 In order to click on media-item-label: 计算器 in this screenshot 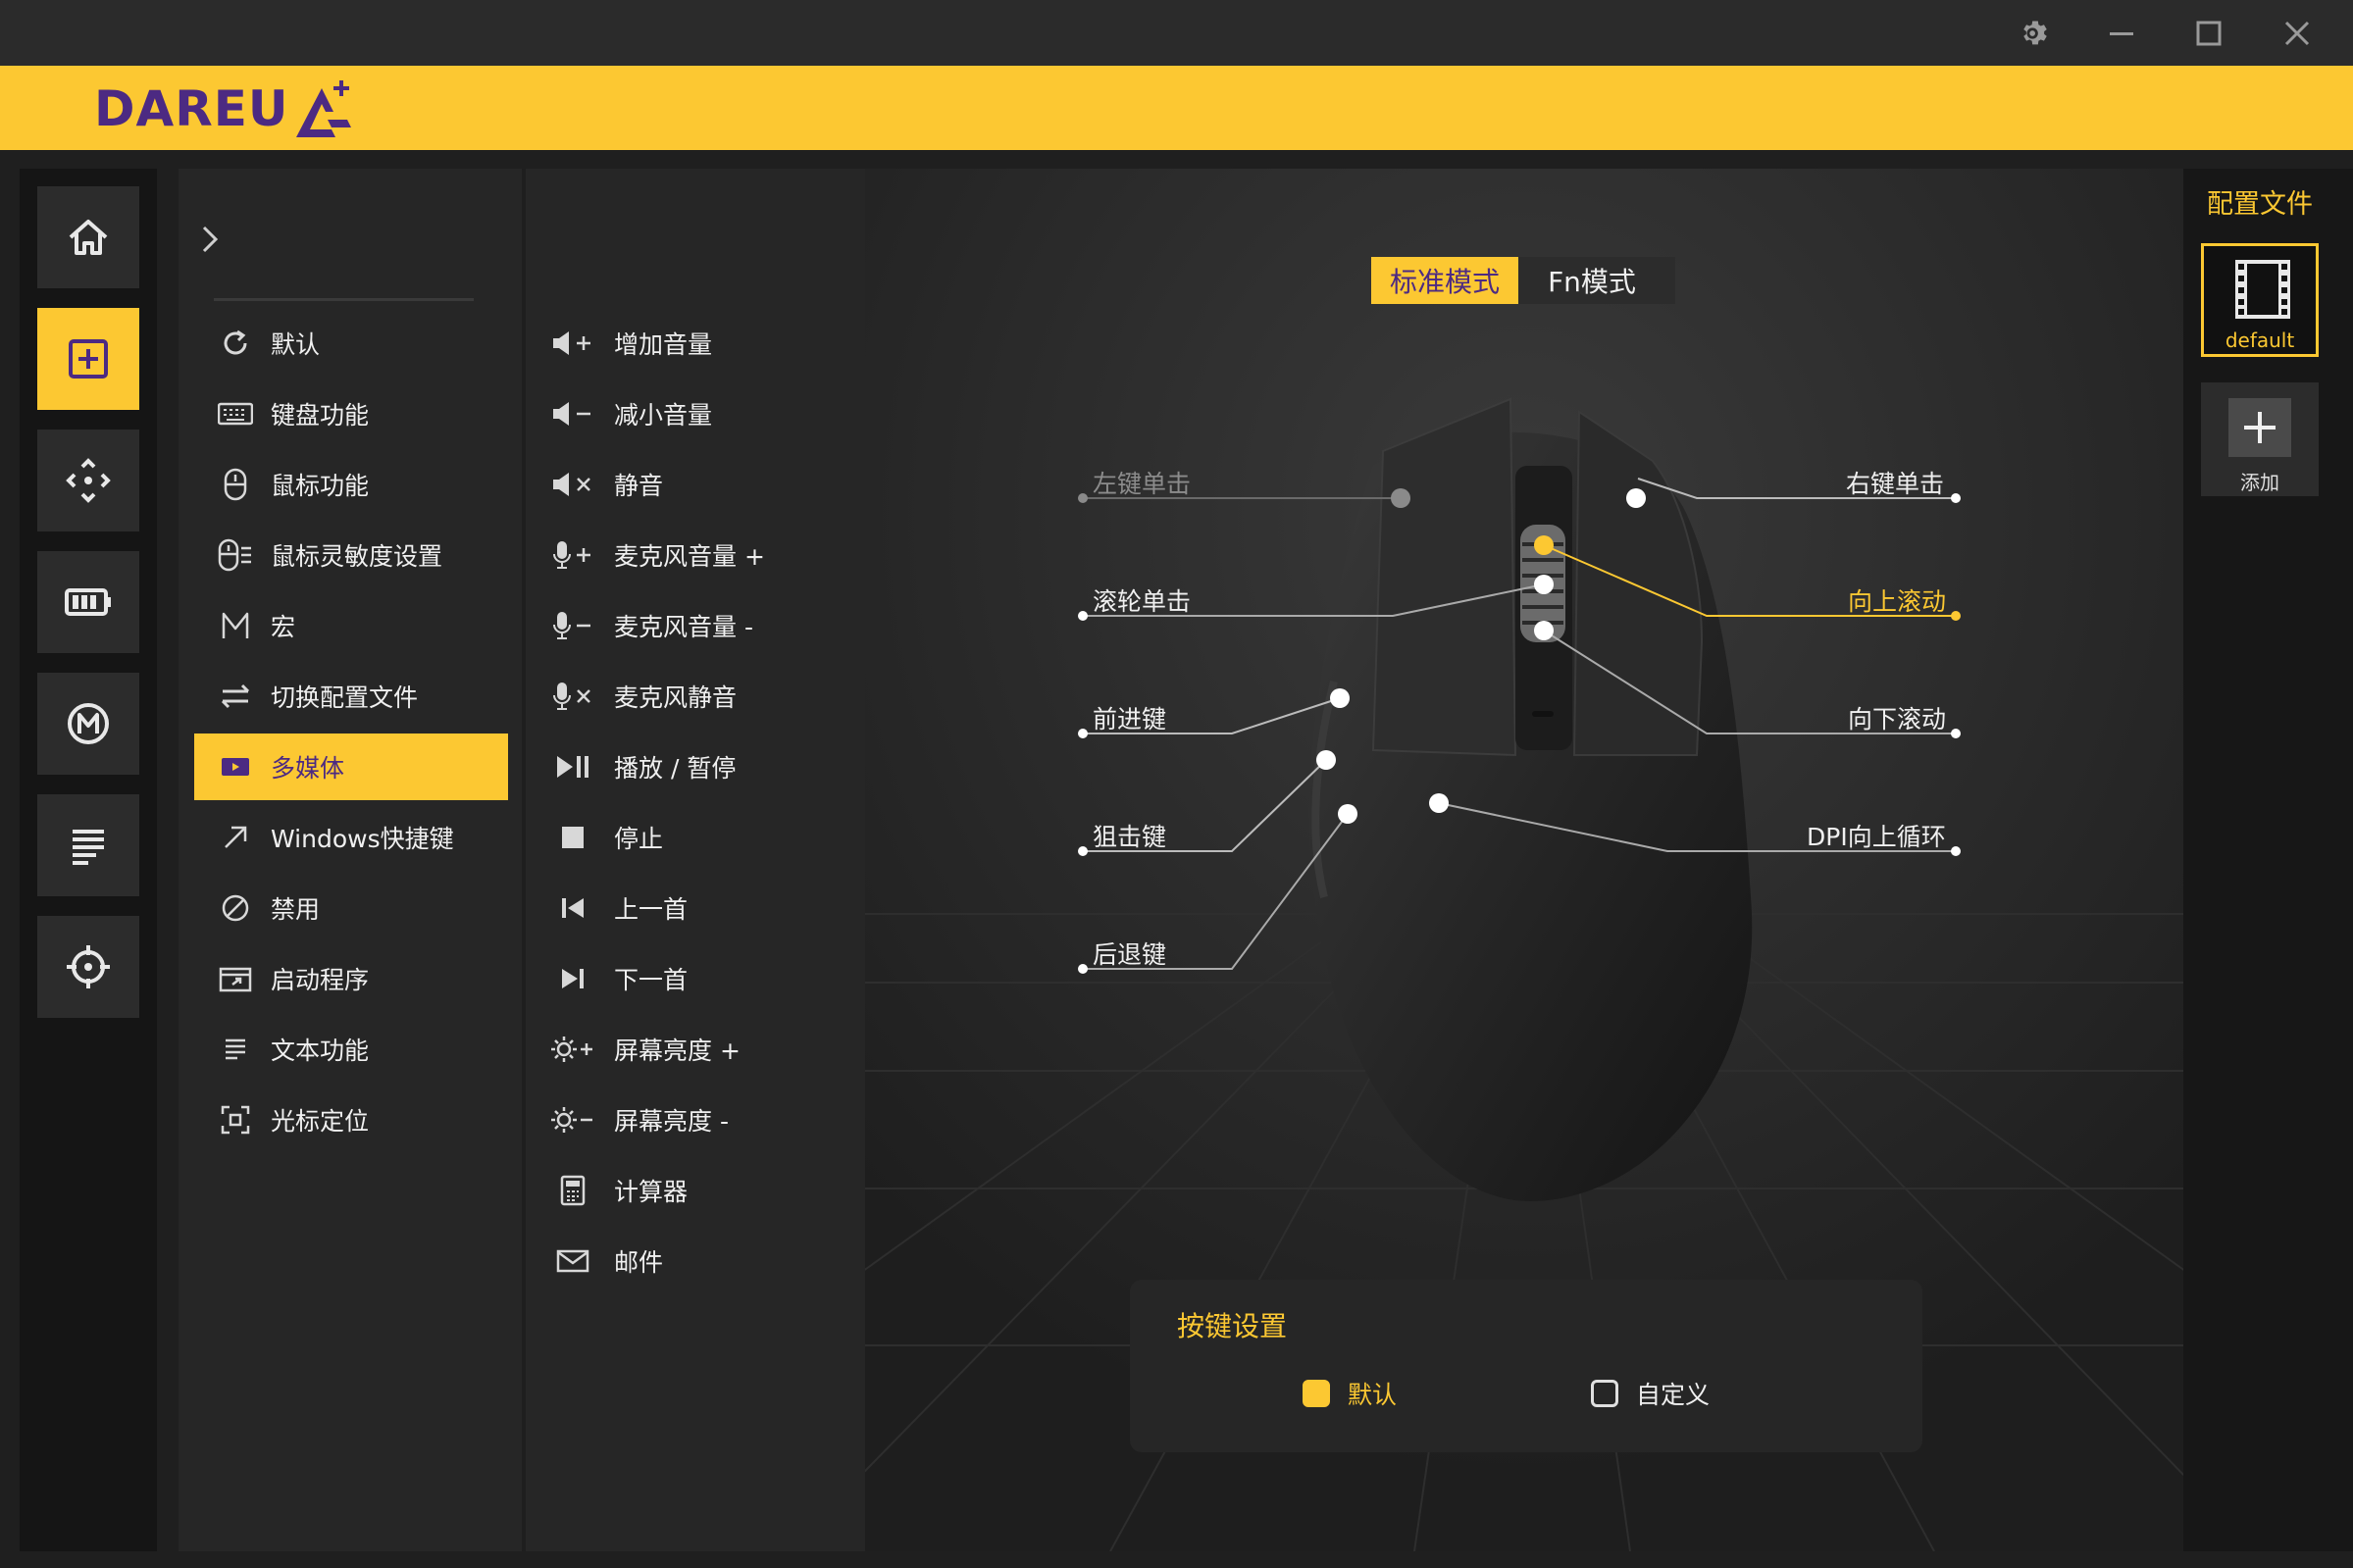, I will do `click(651, 1192)`.